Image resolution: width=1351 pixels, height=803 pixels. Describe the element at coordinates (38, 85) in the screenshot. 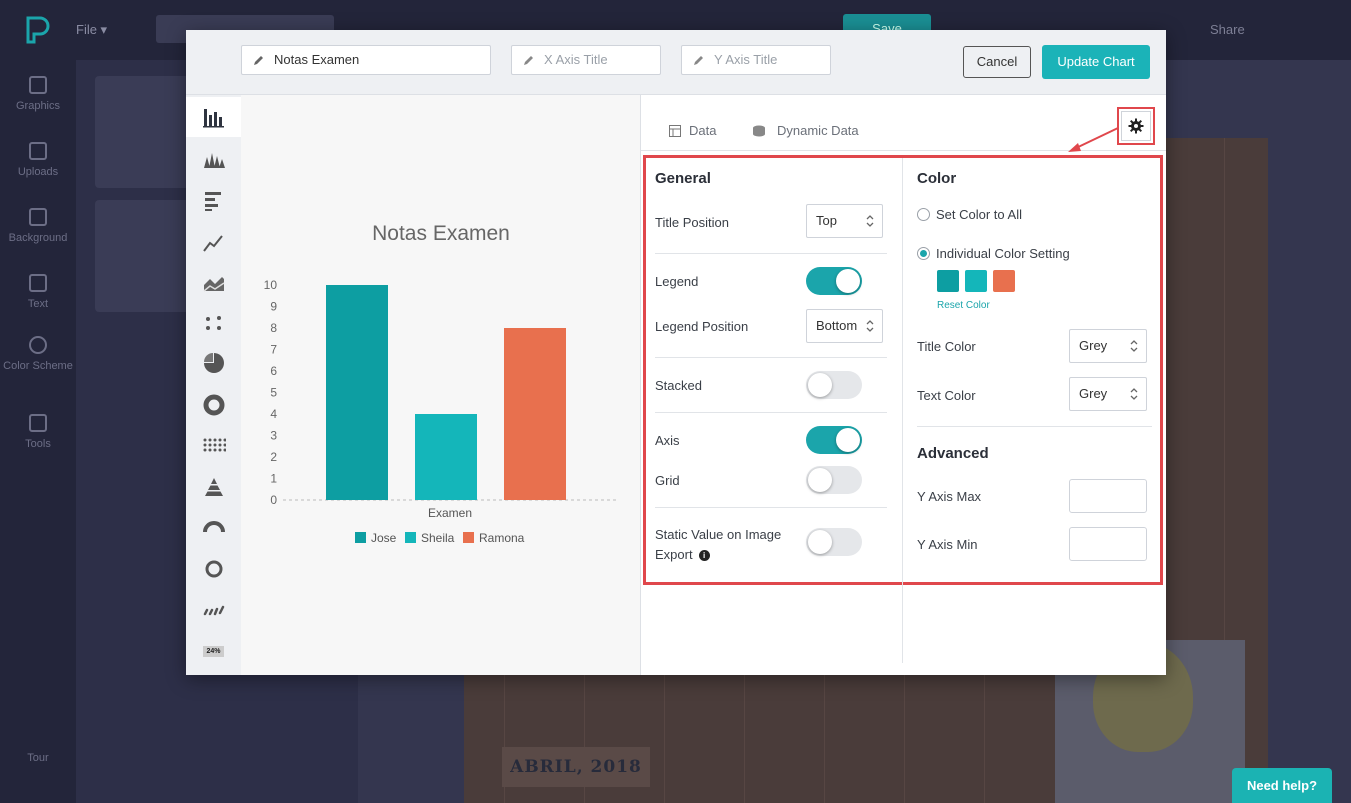

I see `image-icon` at that location.